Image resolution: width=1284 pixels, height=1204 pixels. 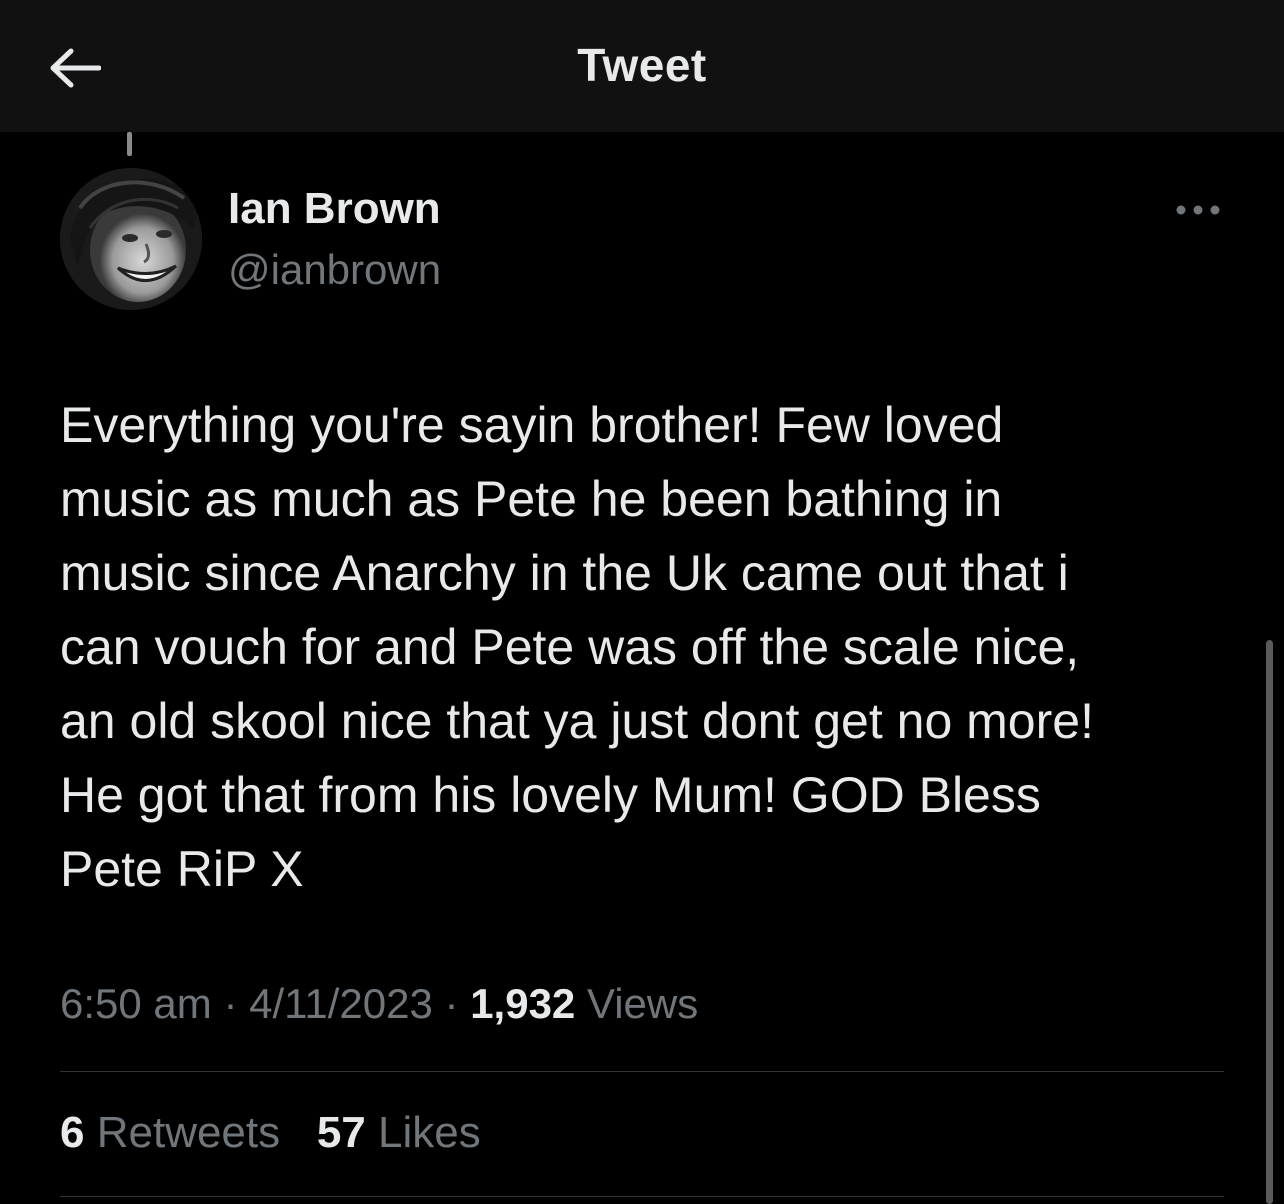 I want to click on views-label: Views, so click(x=642, y=1003).